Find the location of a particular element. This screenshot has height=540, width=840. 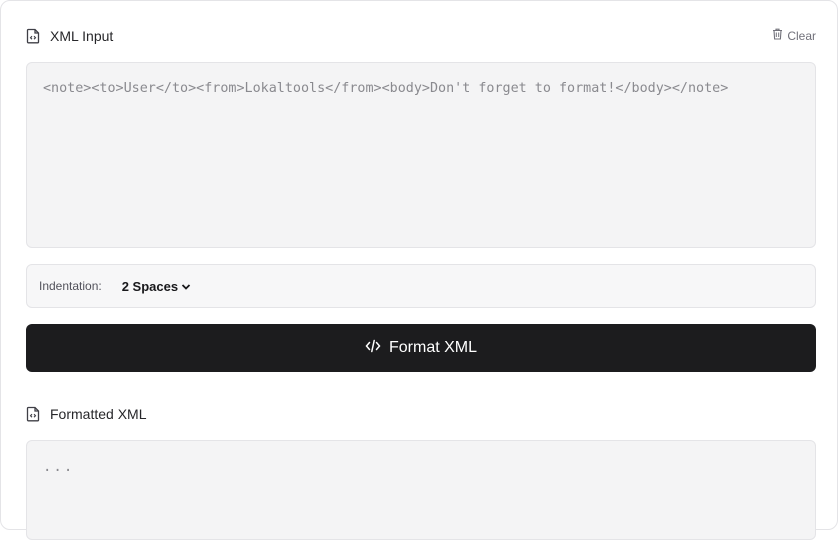

input-section-header: XML Input Clear is located at coordinates (421, 36).